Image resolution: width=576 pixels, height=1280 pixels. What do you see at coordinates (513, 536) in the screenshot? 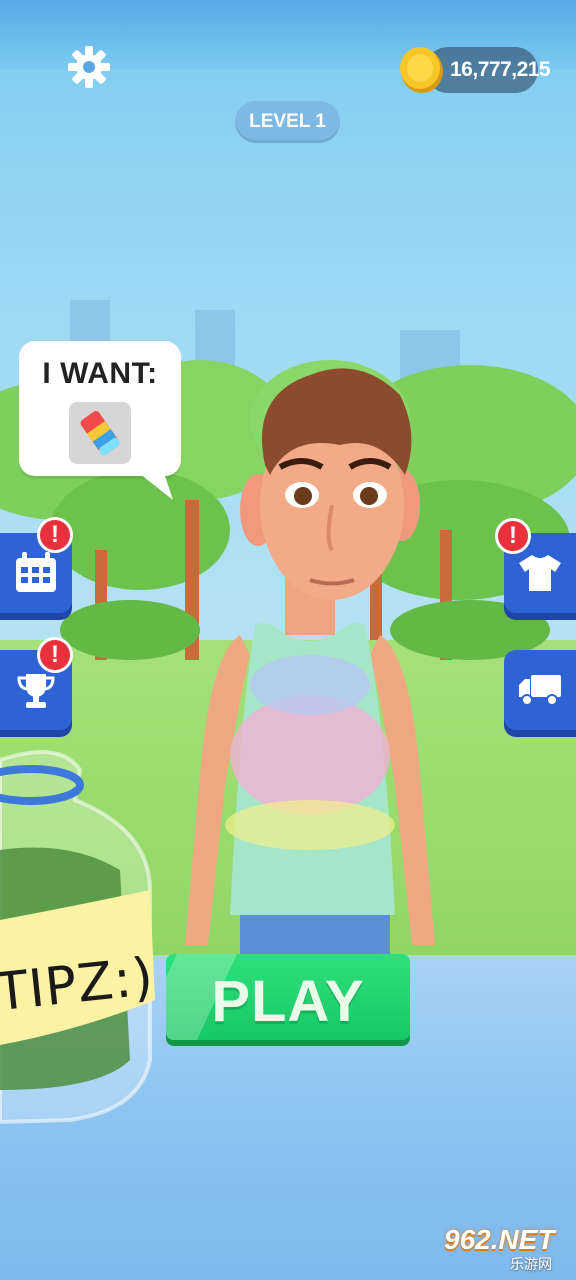
I see `shirt-alert-badge: !` at bounding box center [513, 536].